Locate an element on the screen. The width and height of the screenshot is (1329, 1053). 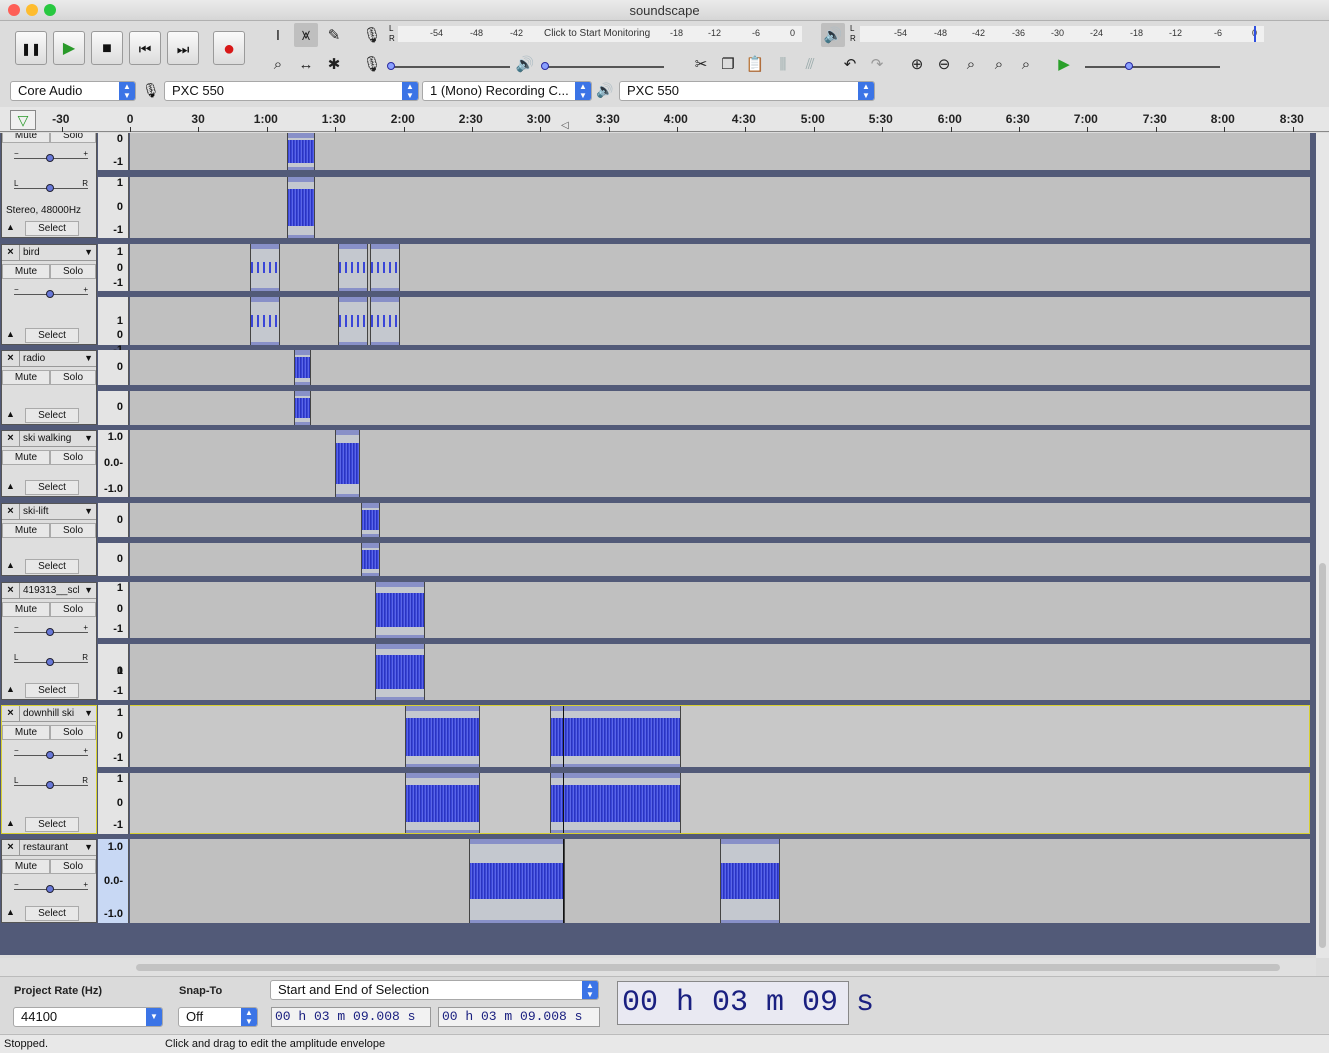
draw-tool: ✎ is located at coordinates (334, 35).